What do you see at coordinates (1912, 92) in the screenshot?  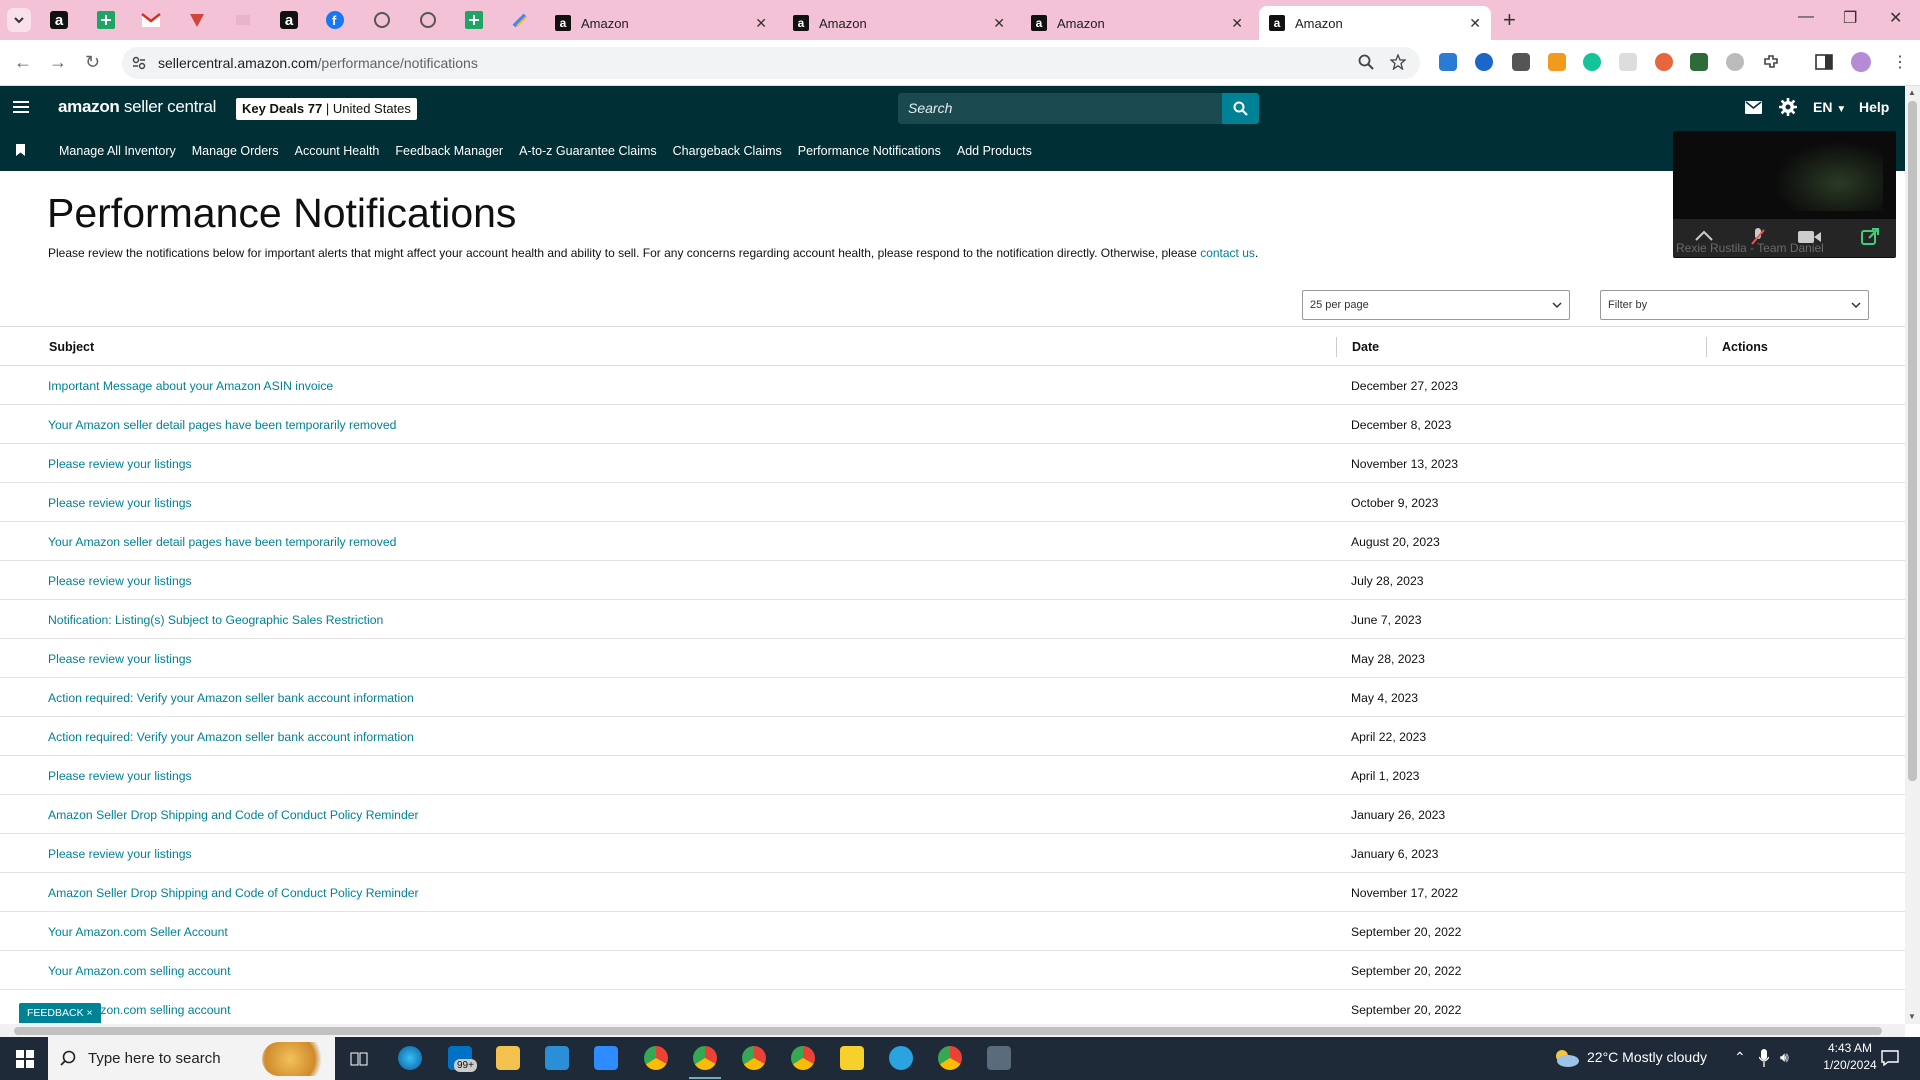 I see `scroll-up-arrow-icon: ▲` at bounding box center [1912, 92].